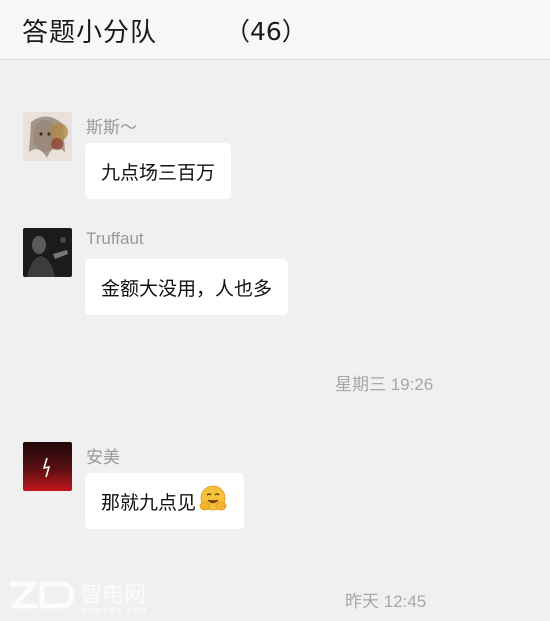 The height and width of the screenshot is (621, 550). What do you see at coordinates (149, 502) in the screenshot?
I see `message-text: 那就九点见` at bounding box center [149, 502].